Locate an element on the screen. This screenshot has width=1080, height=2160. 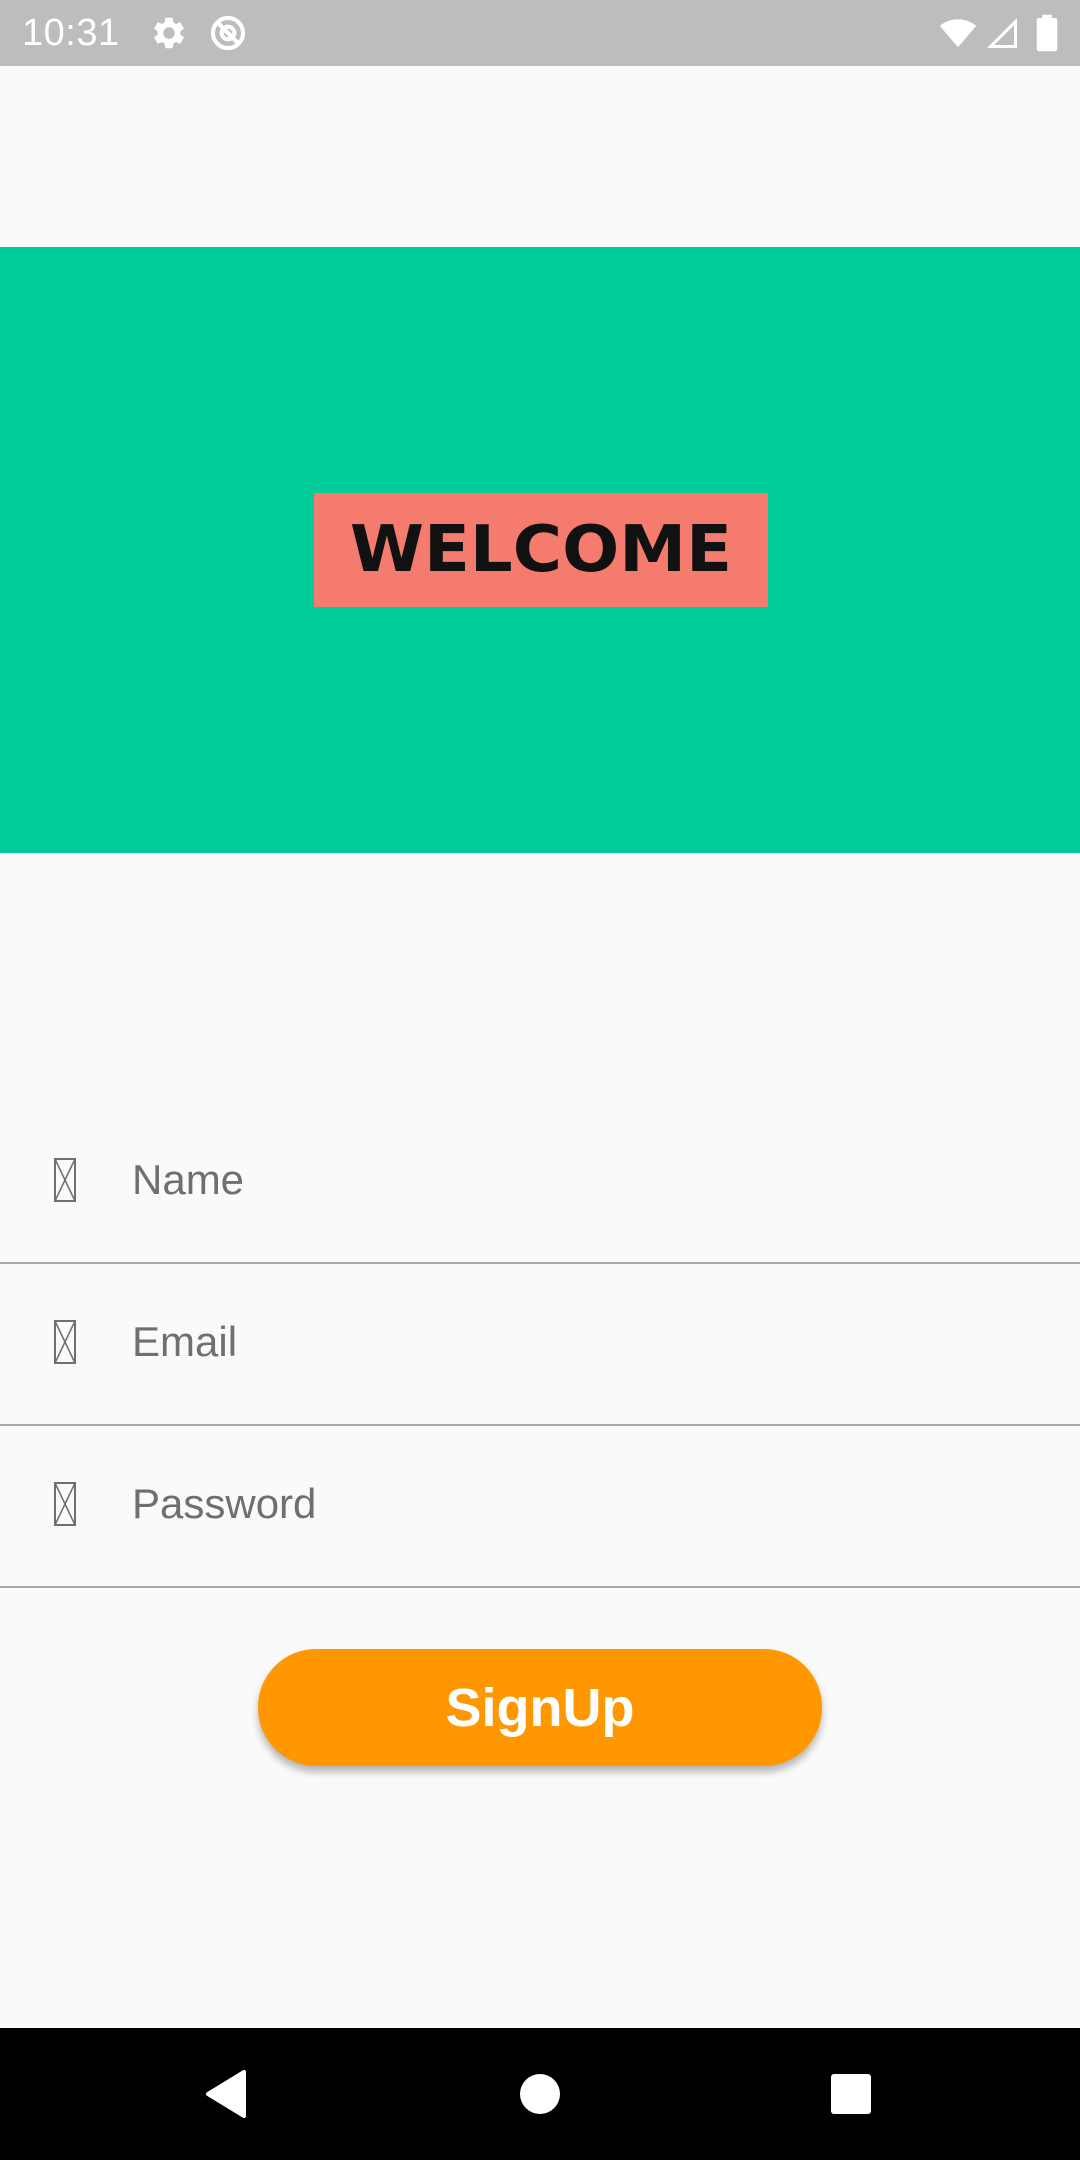
welcome-text: WELCOME is located at coordinates (541, 550).